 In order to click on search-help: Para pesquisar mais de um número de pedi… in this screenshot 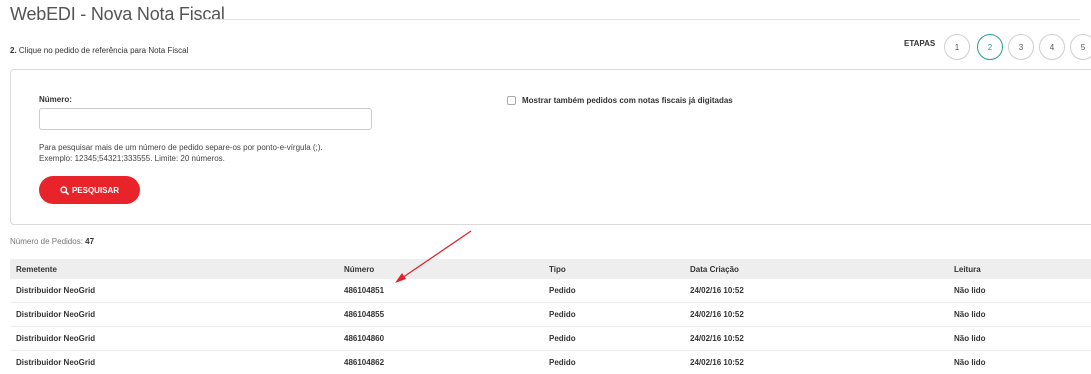, I will do `click(181, 153)`.